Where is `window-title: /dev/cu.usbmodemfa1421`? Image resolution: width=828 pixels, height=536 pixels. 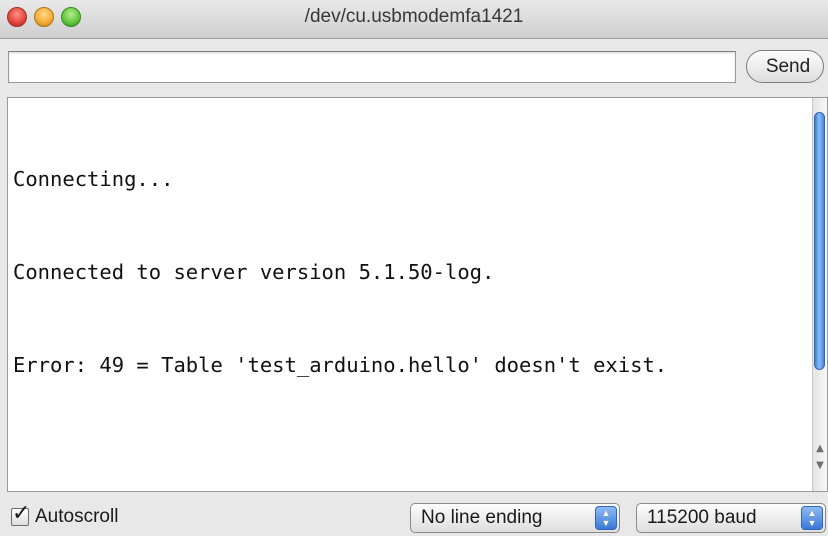 window-title: /dev/cu.usbmodemfa1421 is located at coordinates (414, 16).